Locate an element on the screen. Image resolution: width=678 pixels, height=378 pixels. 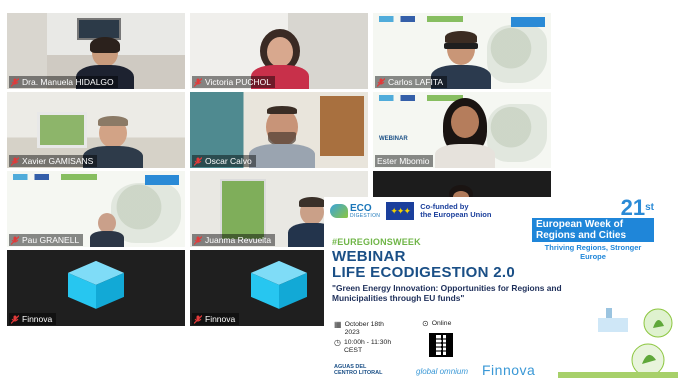
poster-hashtag: #EUREGIONSWEEK is located at coordinates (376, 242).